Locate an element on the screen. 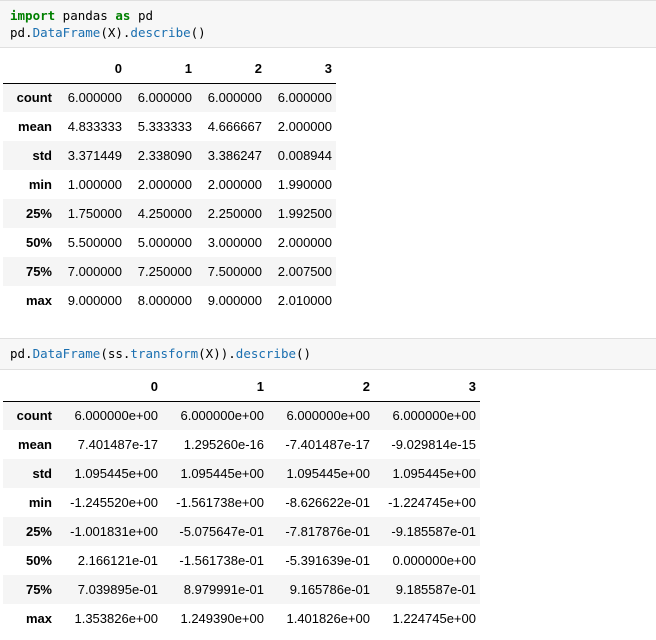  code-alias: pd is located at coordinates (142, 15).